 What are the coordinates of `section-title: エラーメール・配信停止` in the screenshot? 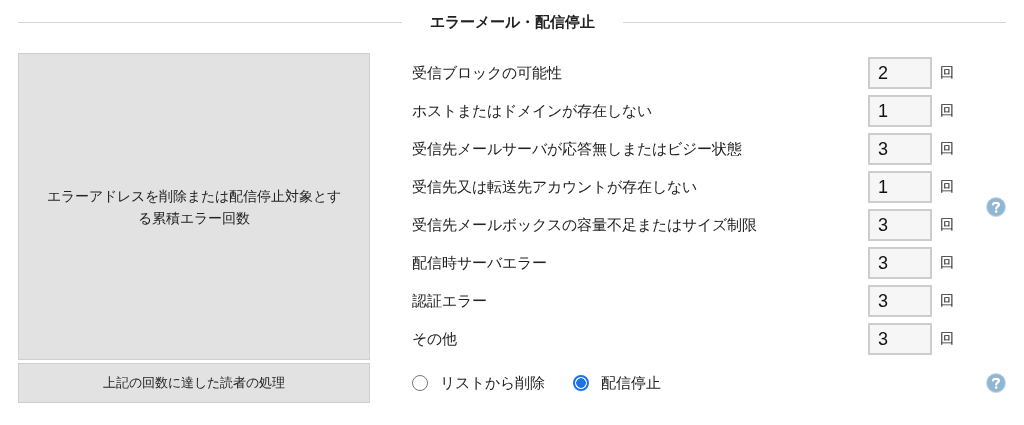 It's located at (512, 22).